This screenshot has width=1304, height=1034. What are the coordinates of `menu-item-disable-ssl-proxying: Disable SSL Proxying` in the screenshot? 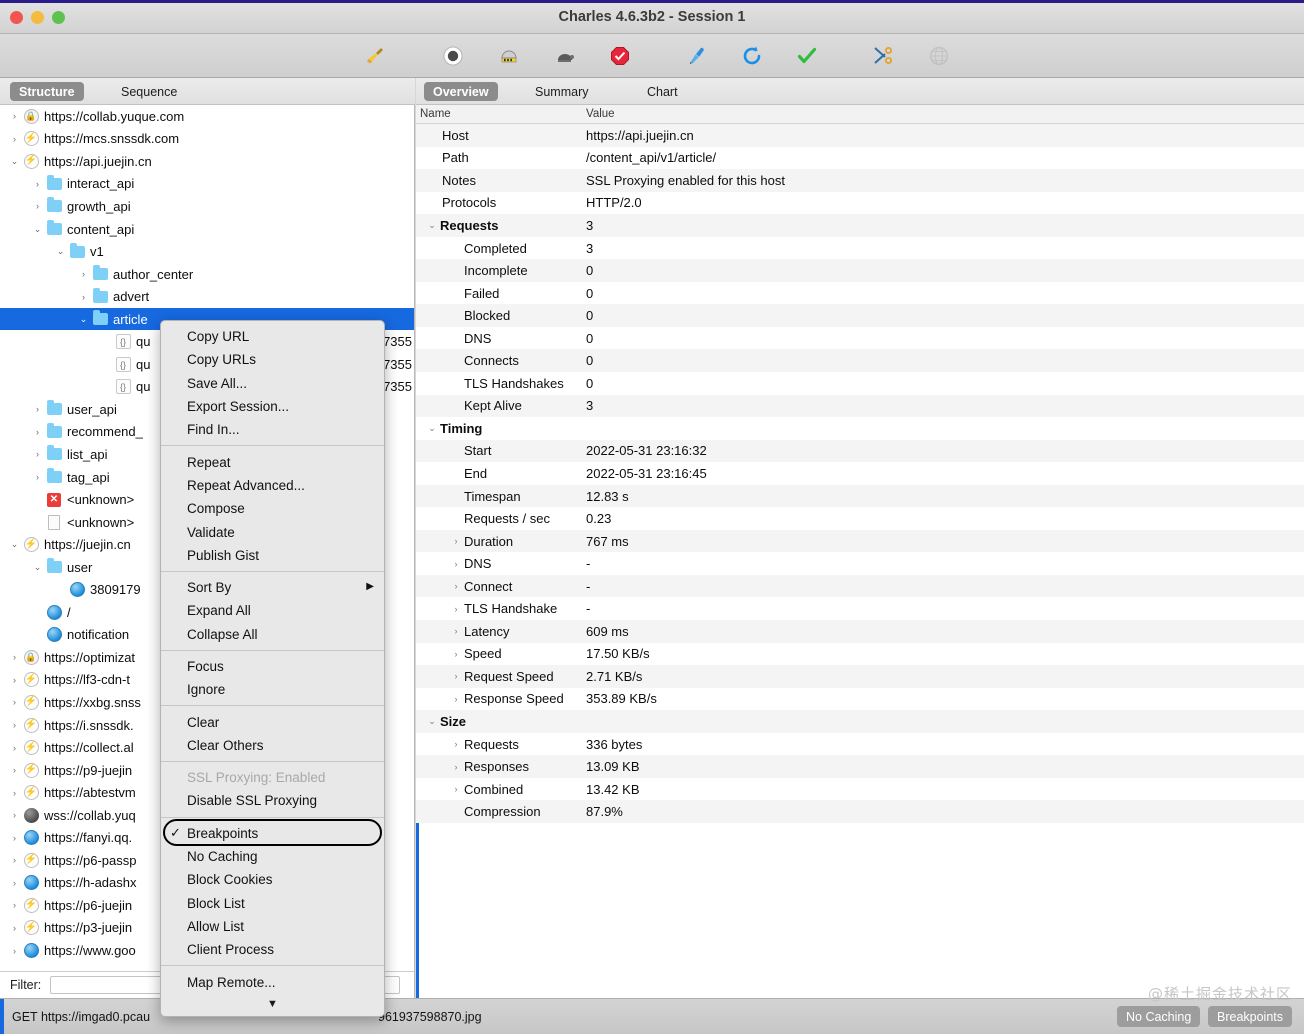 It's located at (272, 800).